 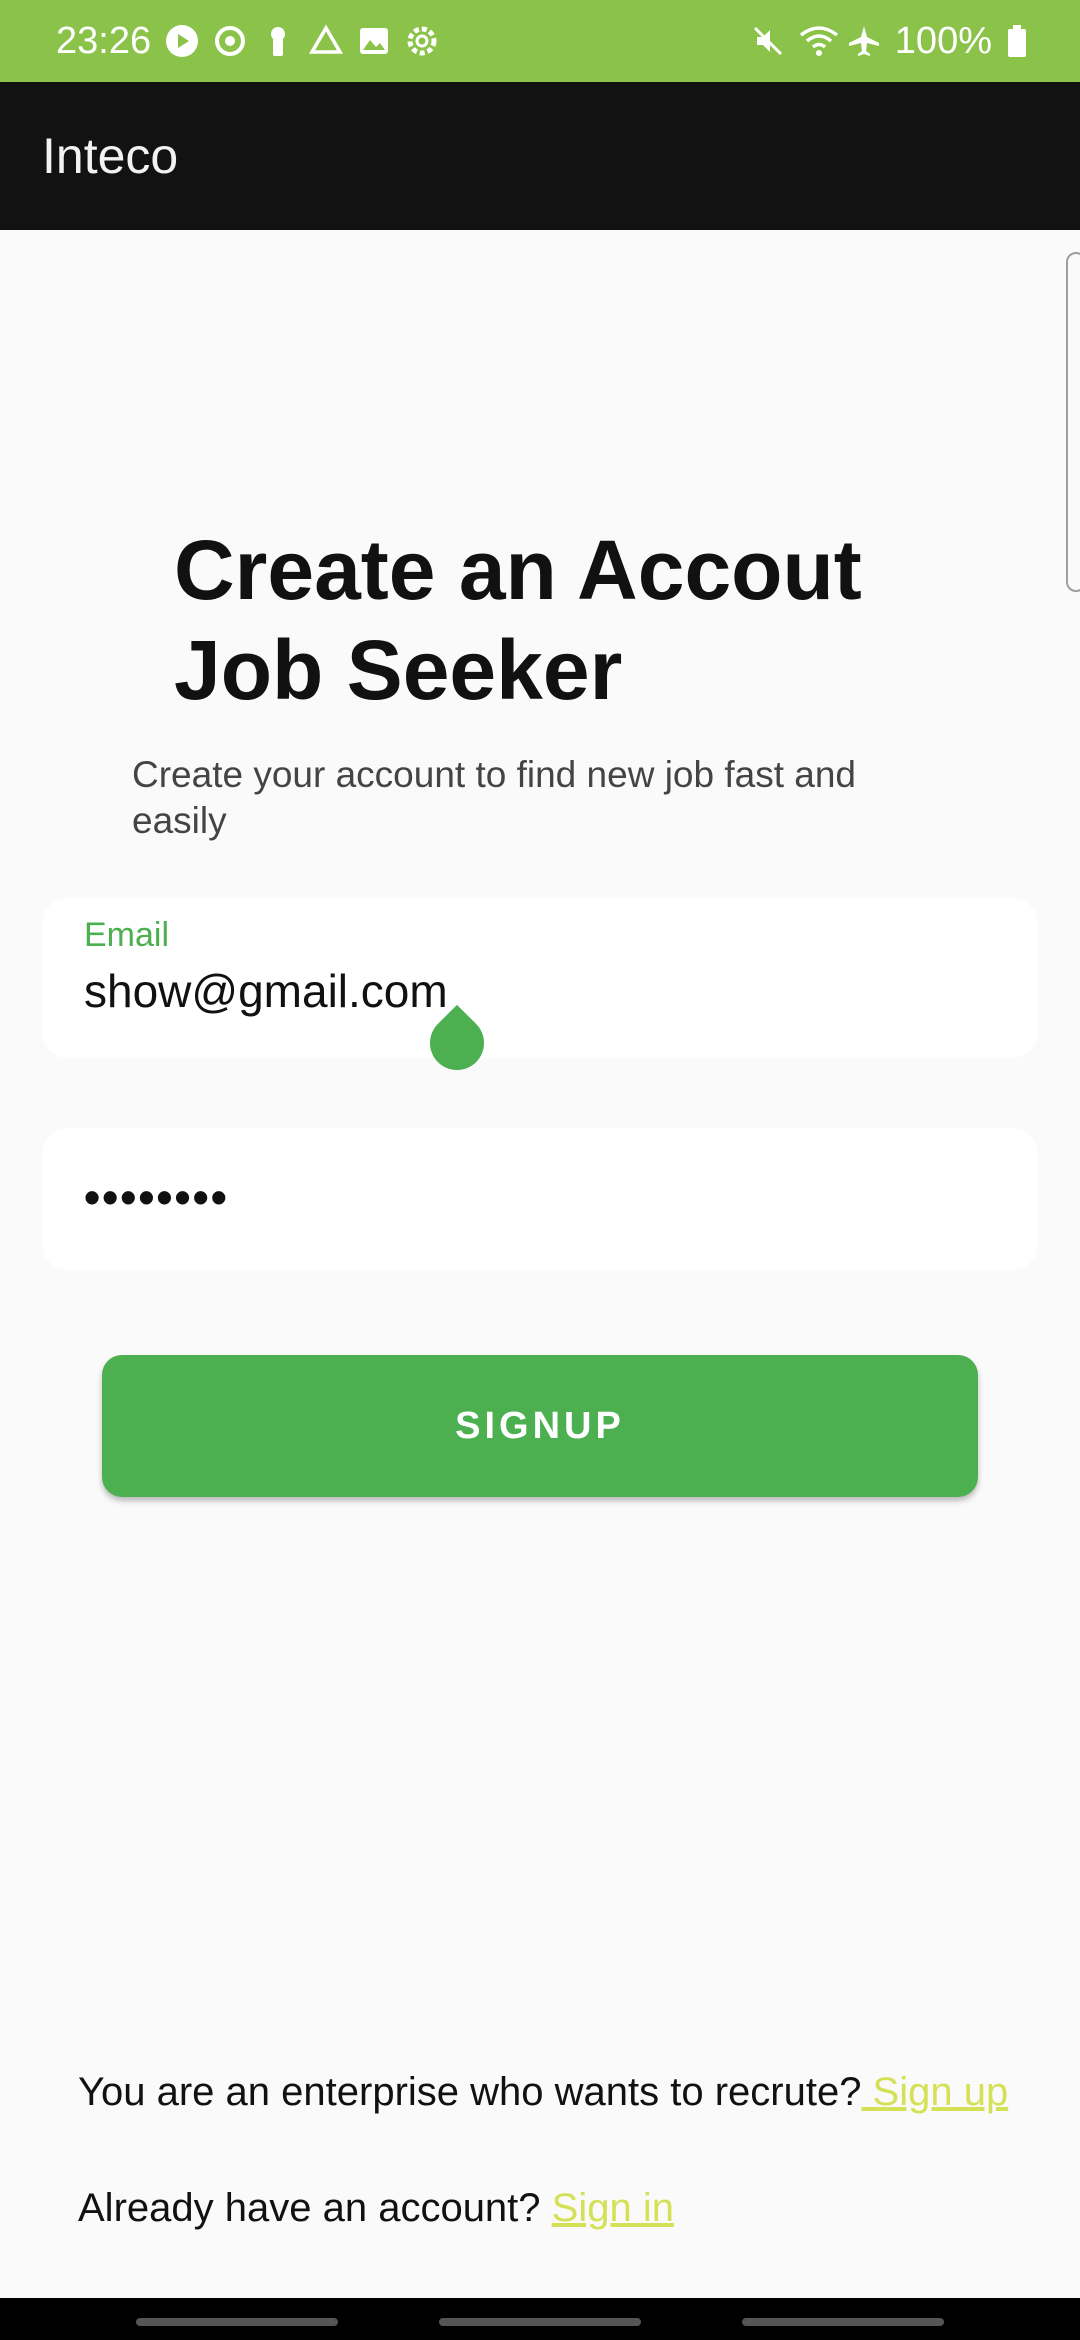 I want to click on mute-icon, so click(x=768, y=41).